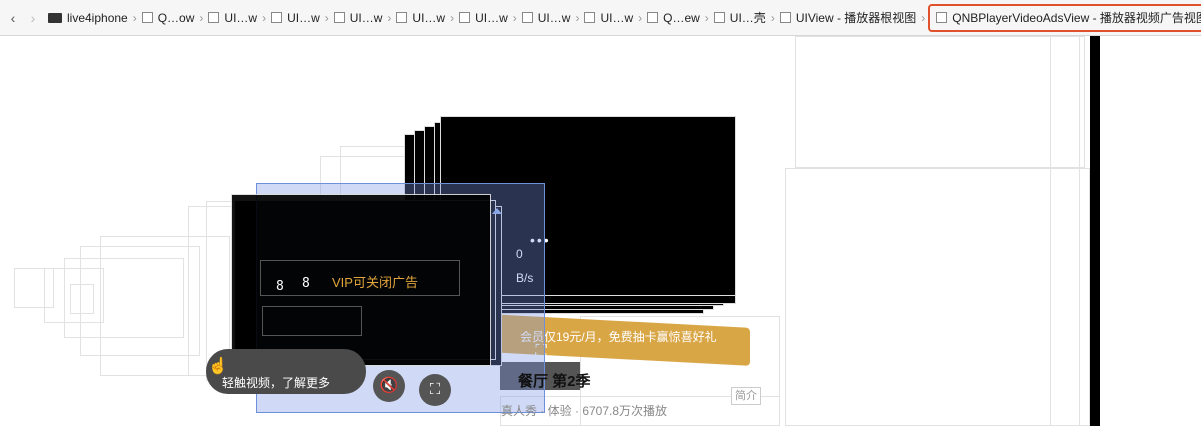 This screenshot has width=1201, height=426. Describe the element at coordinates (584, 411) in the screenshot. I see `show-meta: 真人秀 · 体验 · 6707.8万次播放` at that location.